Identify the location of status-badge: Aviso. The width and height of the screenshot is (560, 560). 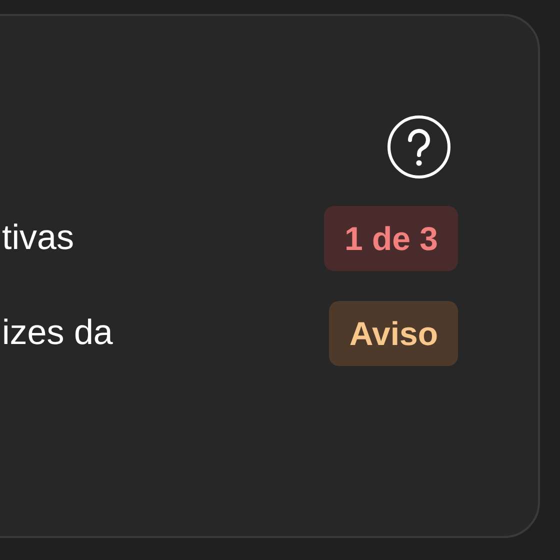
(393, 333).